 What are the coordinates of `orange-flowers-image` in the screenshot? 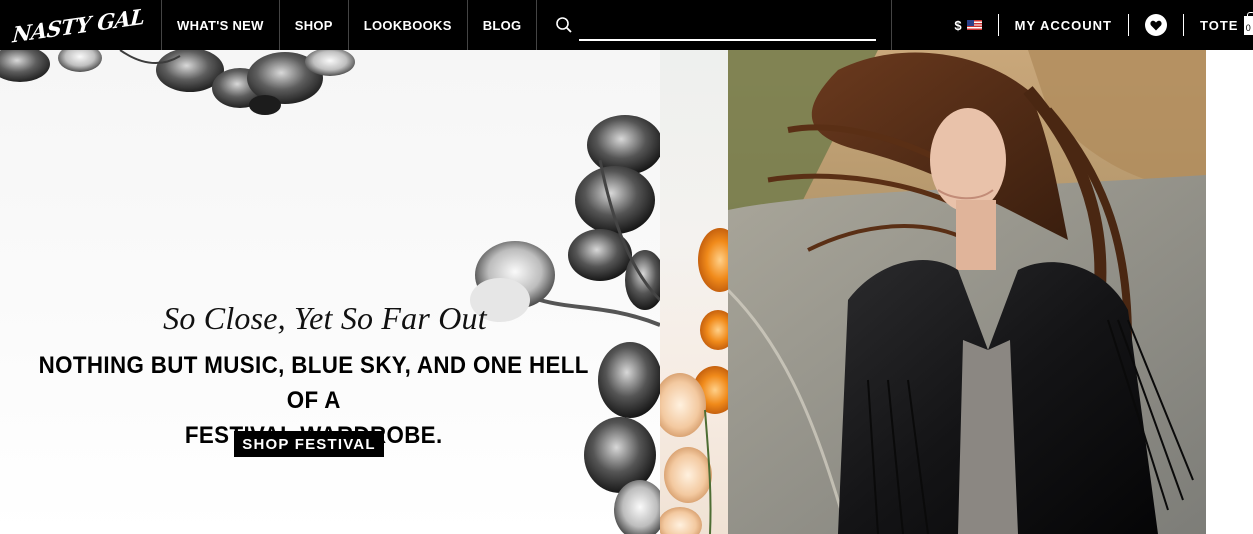 It's located at (694, 381).